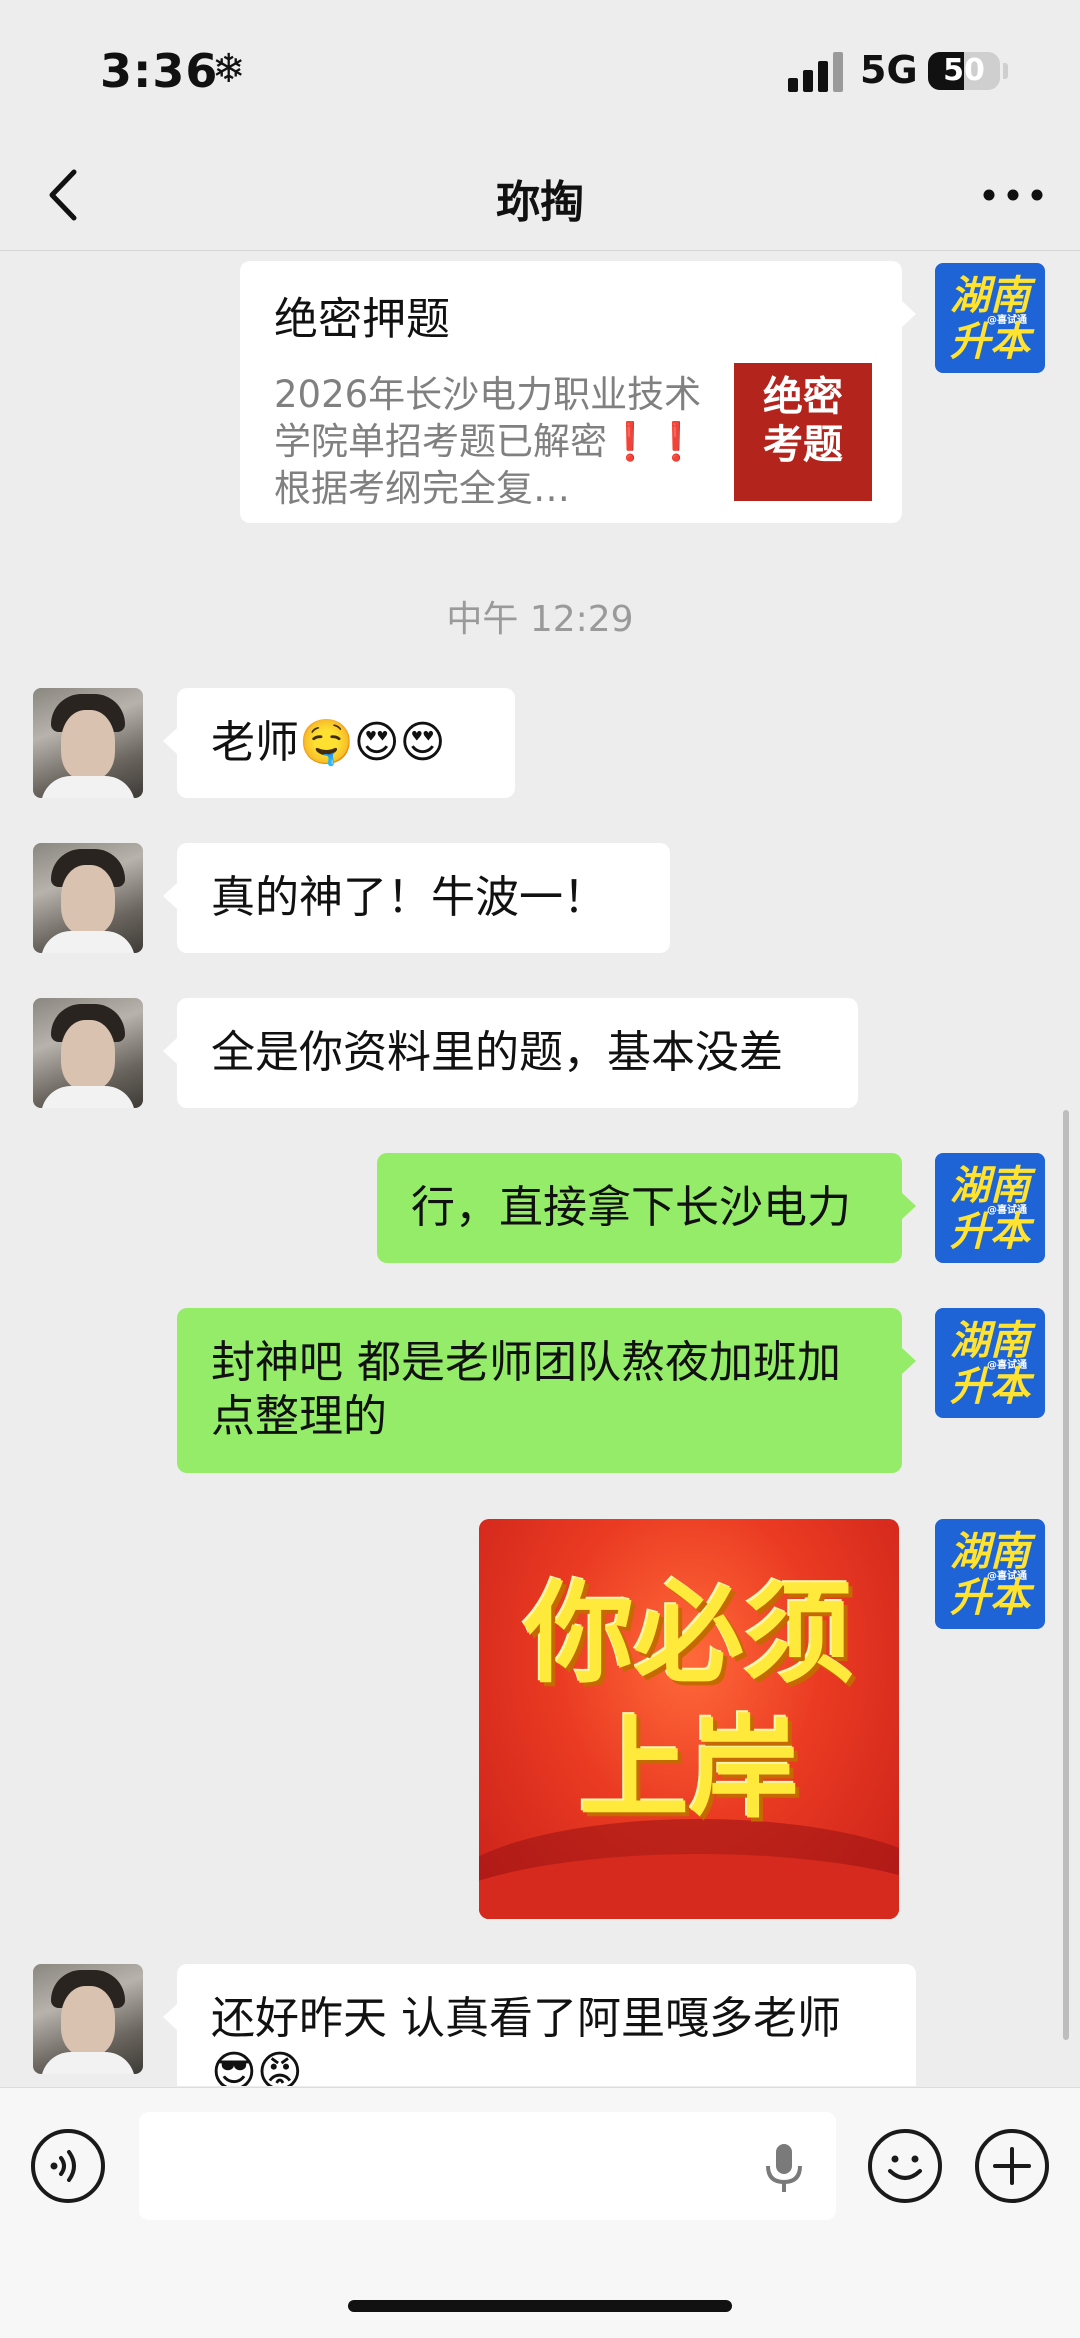  I want to click on chat-scrollbar, so click(1066, 1575).